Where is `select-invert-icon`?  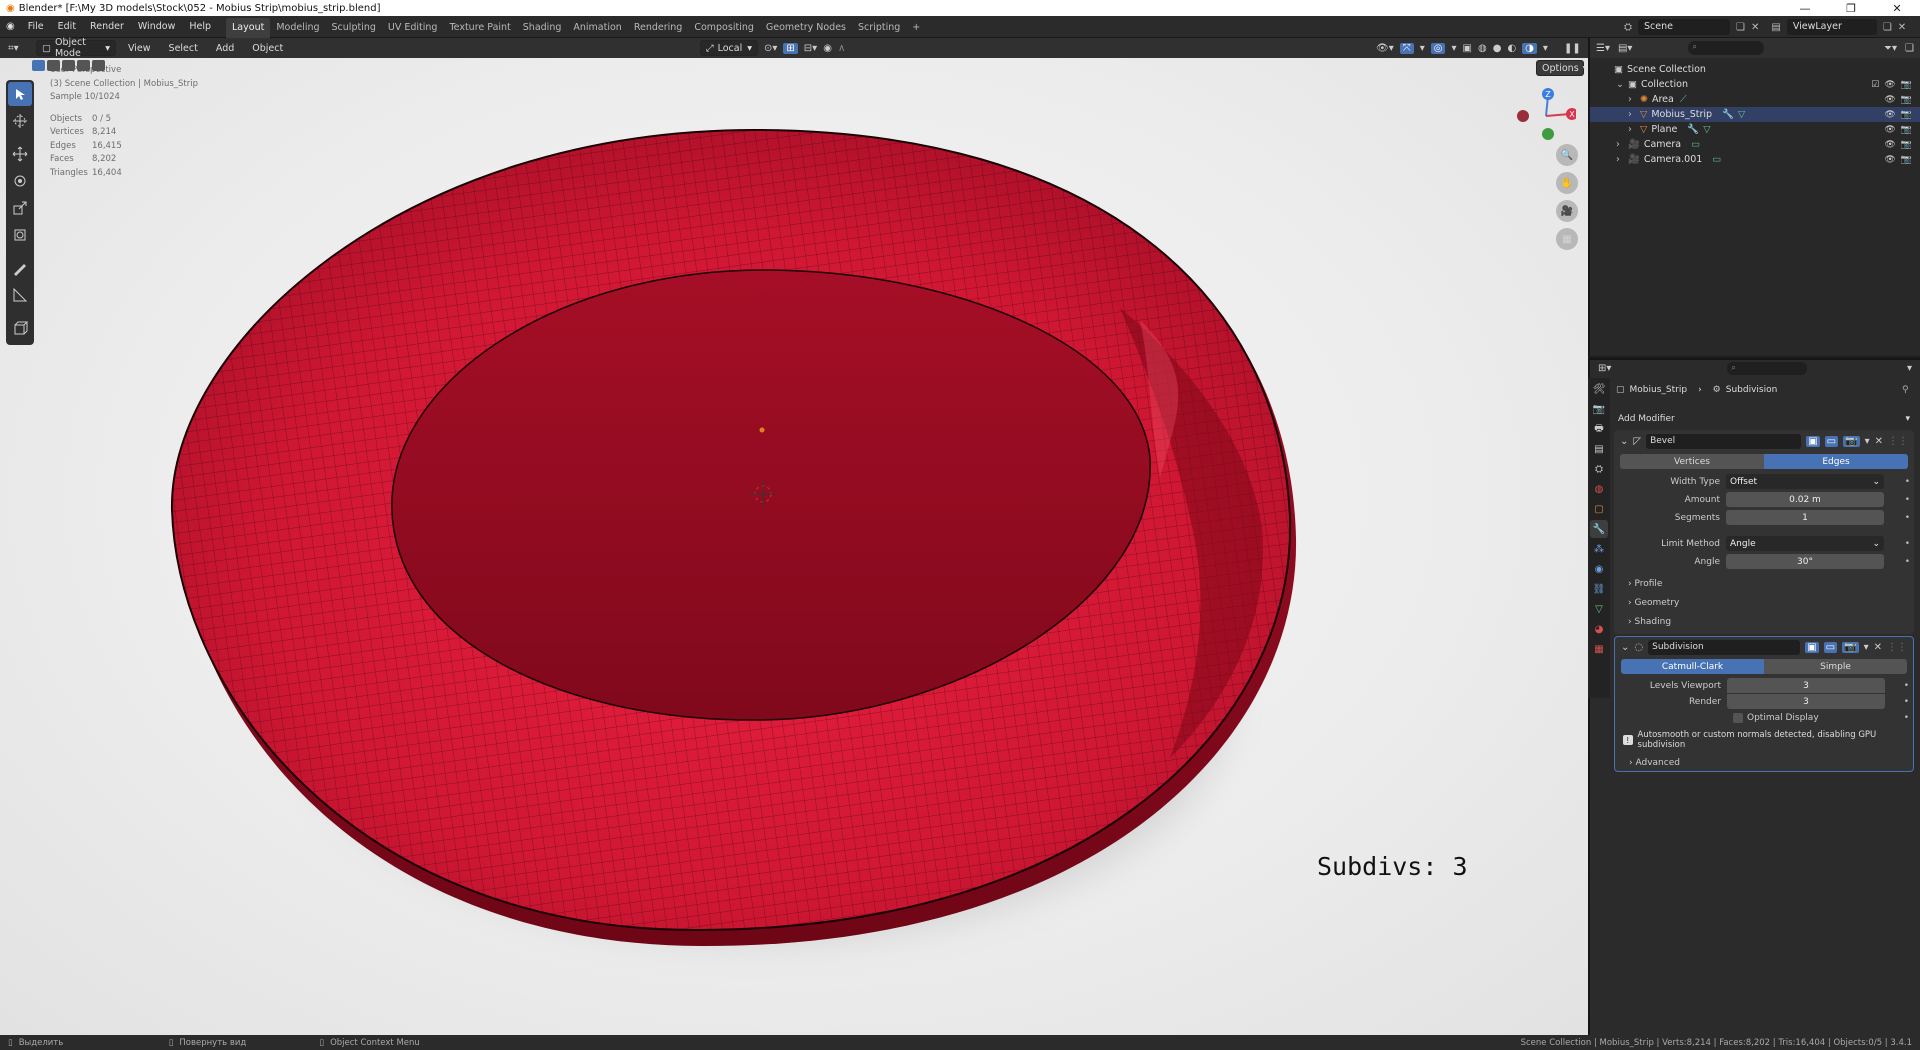
select-invert-icon is located at coordinates (98, 65).